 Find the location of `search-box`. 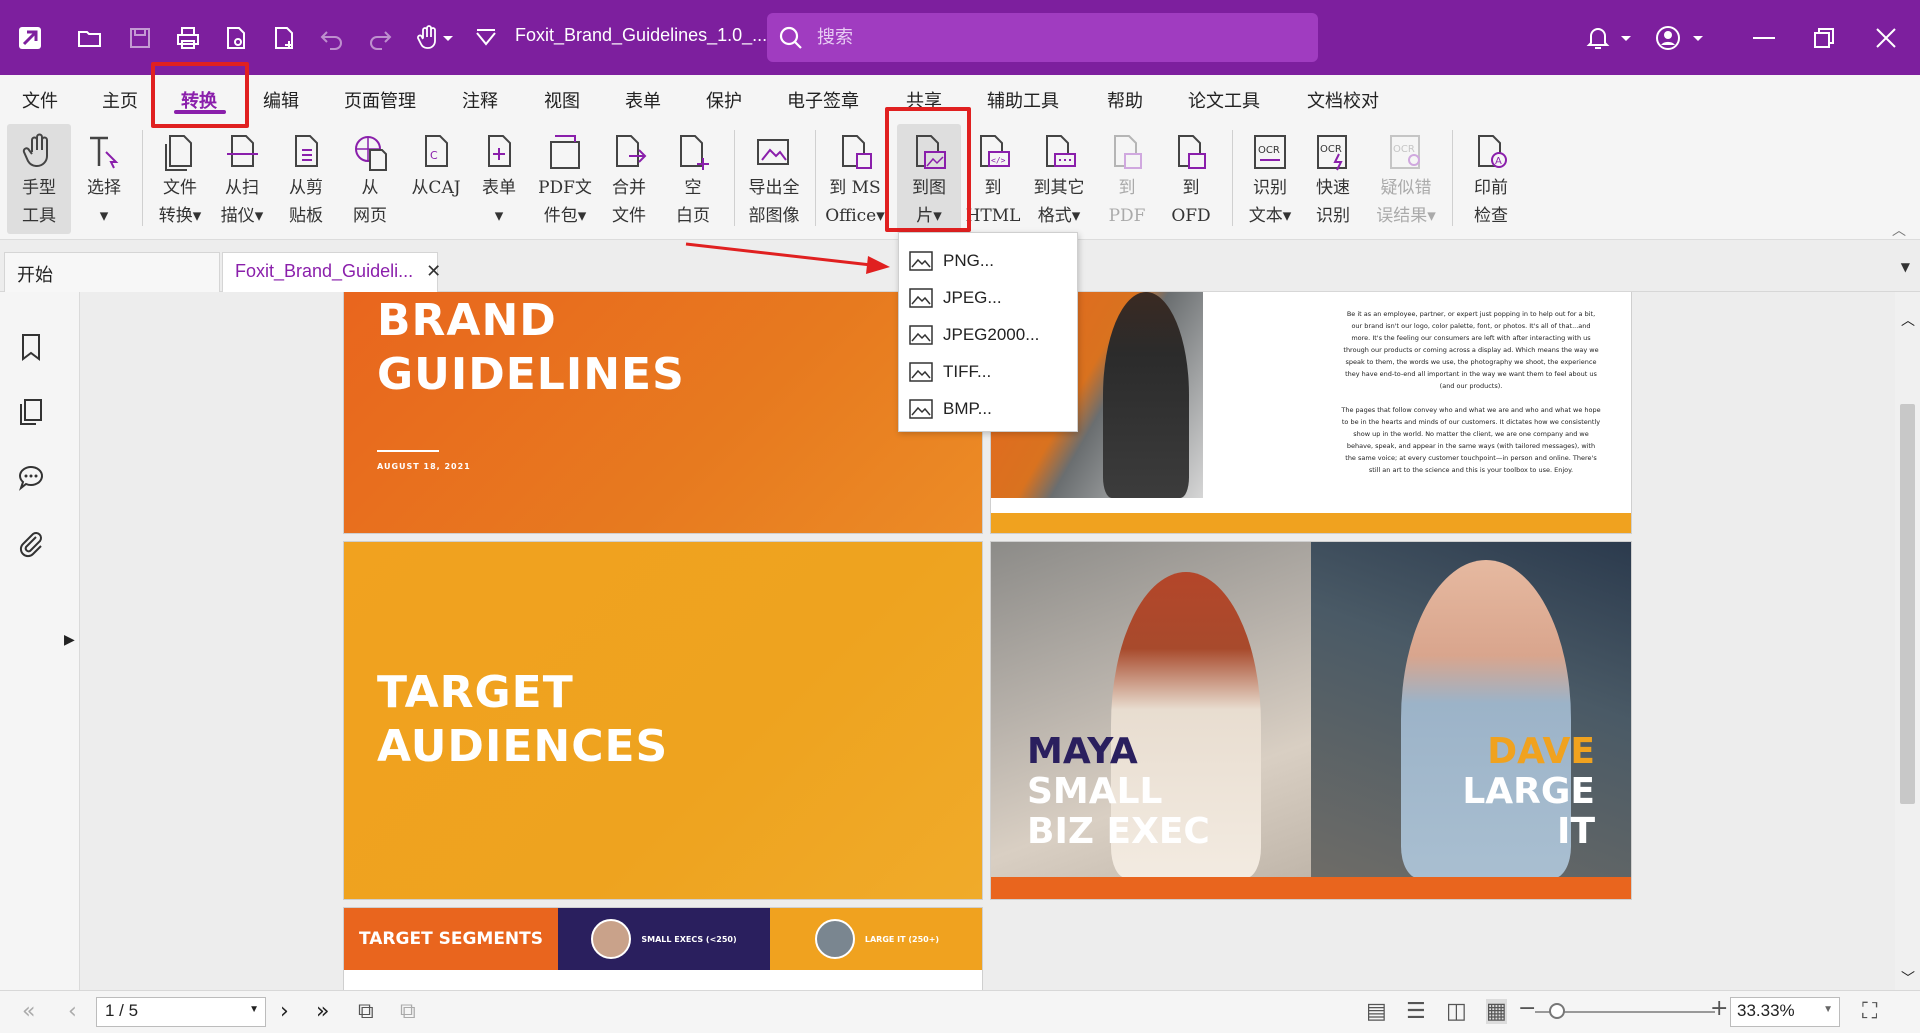

search-box is located at coordinates (1042, 37).